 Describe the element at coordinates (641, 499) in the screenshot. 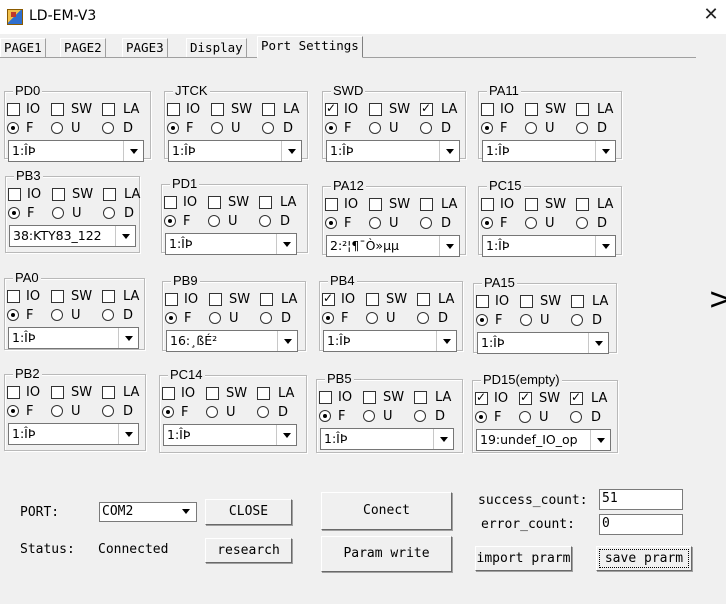

I see `success-count-field: 51` at that location.